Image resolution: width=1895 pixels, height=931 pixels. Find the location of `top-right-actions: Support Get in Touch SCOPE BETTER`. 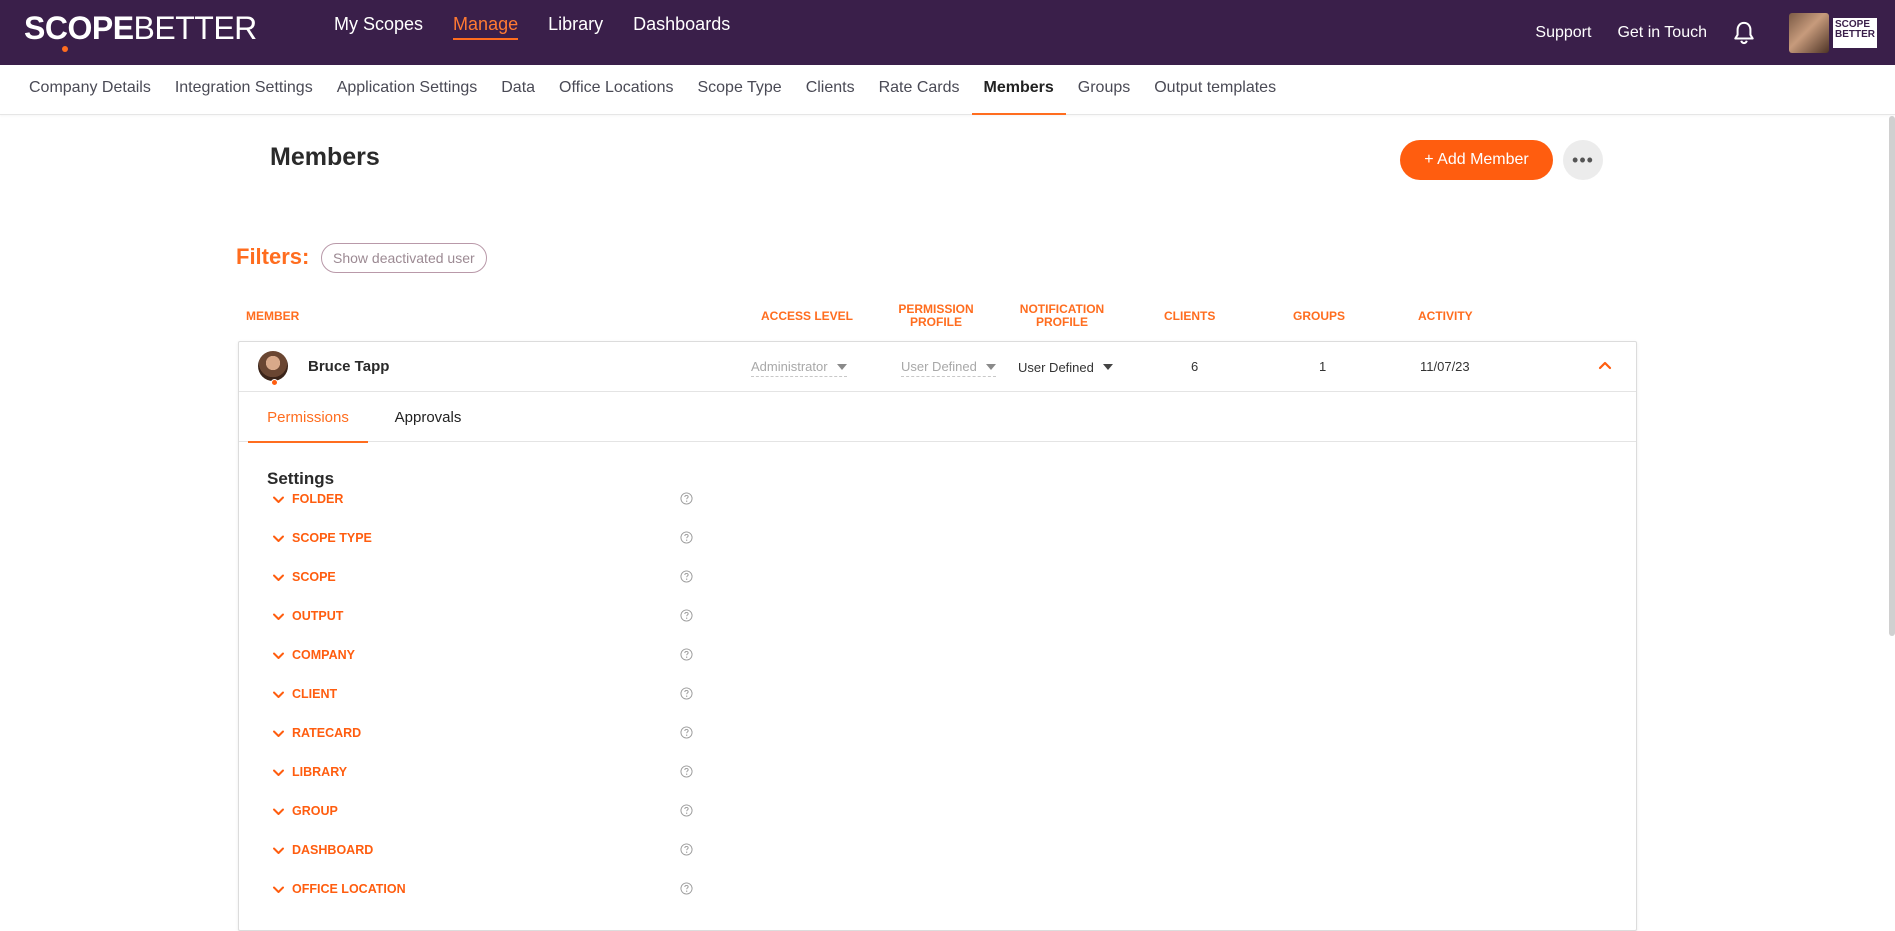

top-right-actions: Support Get in Touch SCOPE BETTER is located at coordinates (1715, 32).